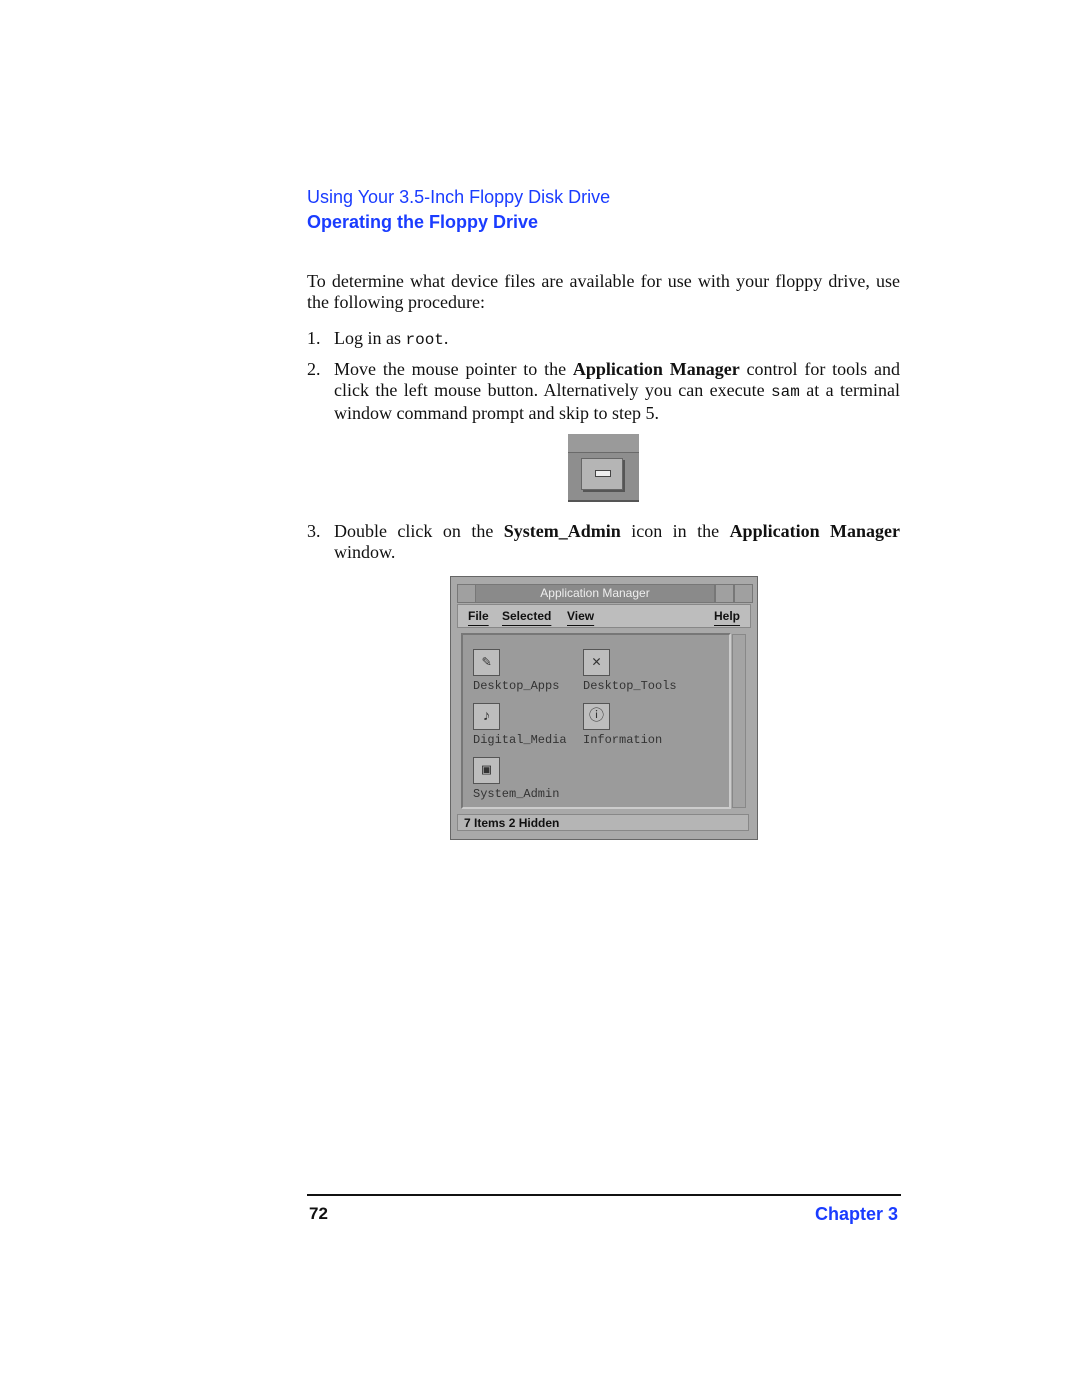  Describe the element at coordinates (486, 716) in the screenshot. I see `microphone-icon: ♪` at that location.